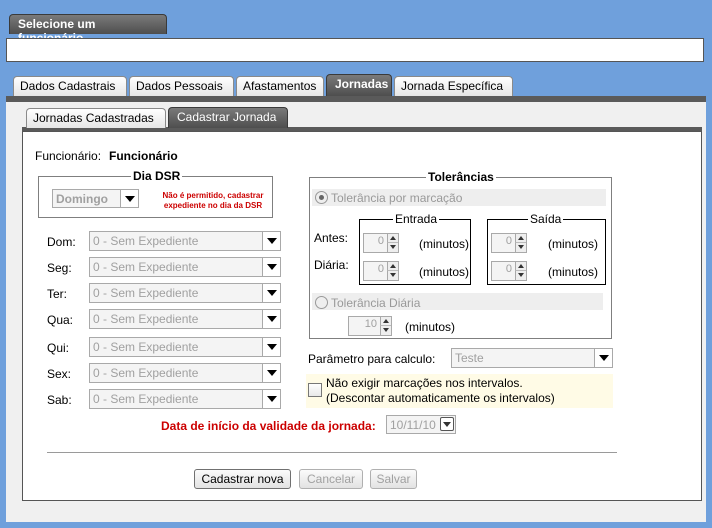 The image size is (712, 528). Describe the element at coordinates (315, 390) in the screenshot. I see `no-marks-checkbox` at that location.